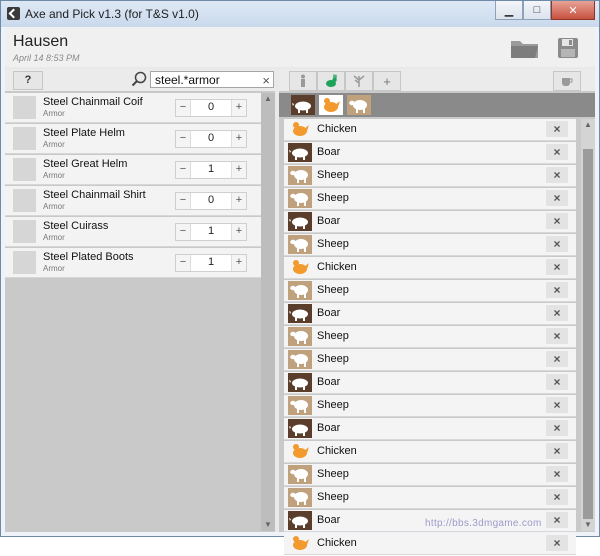 Image resolution: width=600 pixels, height=556 pixels. What do you see at coordinates (303, 81) in the screenshot?
I see `person-filter-button` at bounding box center [303, 81].